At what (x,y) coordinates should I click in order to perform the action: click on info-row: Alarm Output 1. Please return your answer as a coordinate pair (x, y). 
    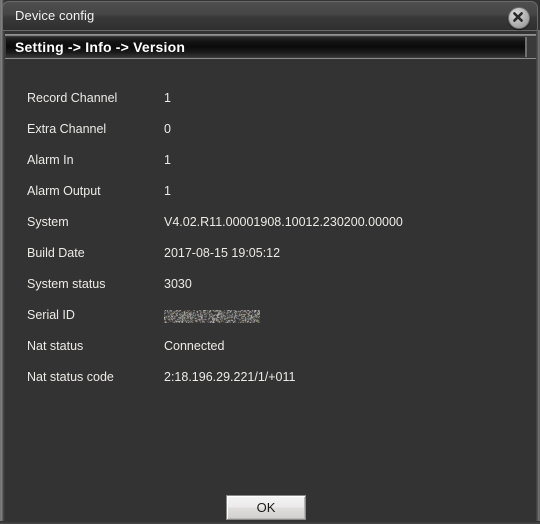
    Looking at the image, I should click on (270, 194).